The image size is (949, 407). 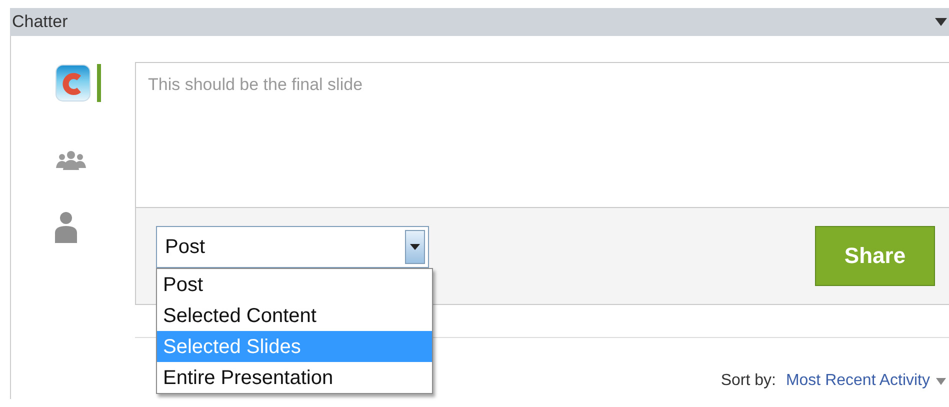 What do you see at coordinates (71, 160) in the screenshot?
I see `group-icon` at bounding box center [71, 160].